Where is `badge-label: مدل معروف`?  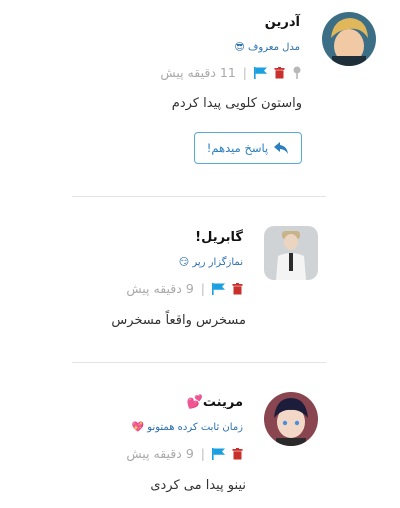 badge-label: مدل معروف is located at coordinates (274, 47).